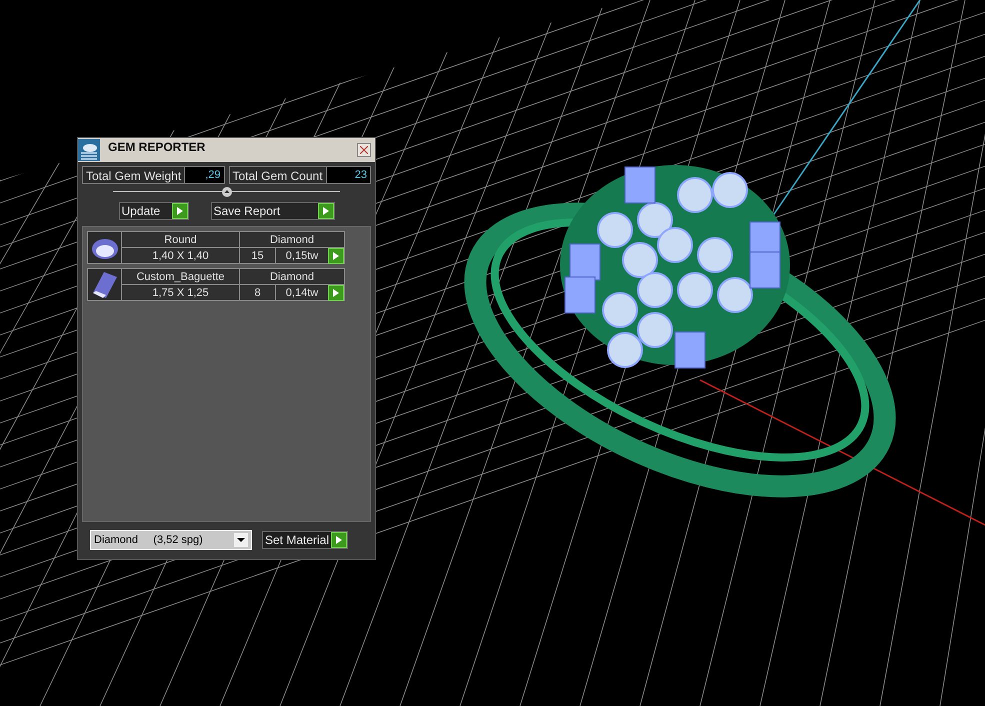  I want to click on material-dropdown: Diamond (3,52 spg), so click(171, 540).